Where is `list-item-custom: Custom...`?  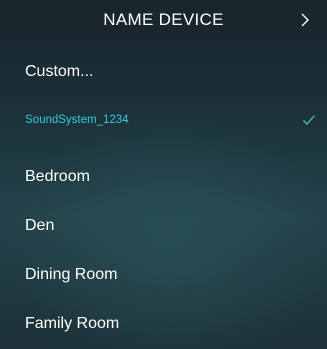 list-item-custom: Custom... is located at coordinates (163, 72).